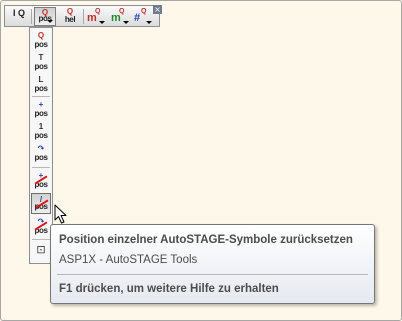 Image resolution: width=402 pixels, height=321 pixels. I want to click on palette-item-t-pos: T pos, so click(41, 62).